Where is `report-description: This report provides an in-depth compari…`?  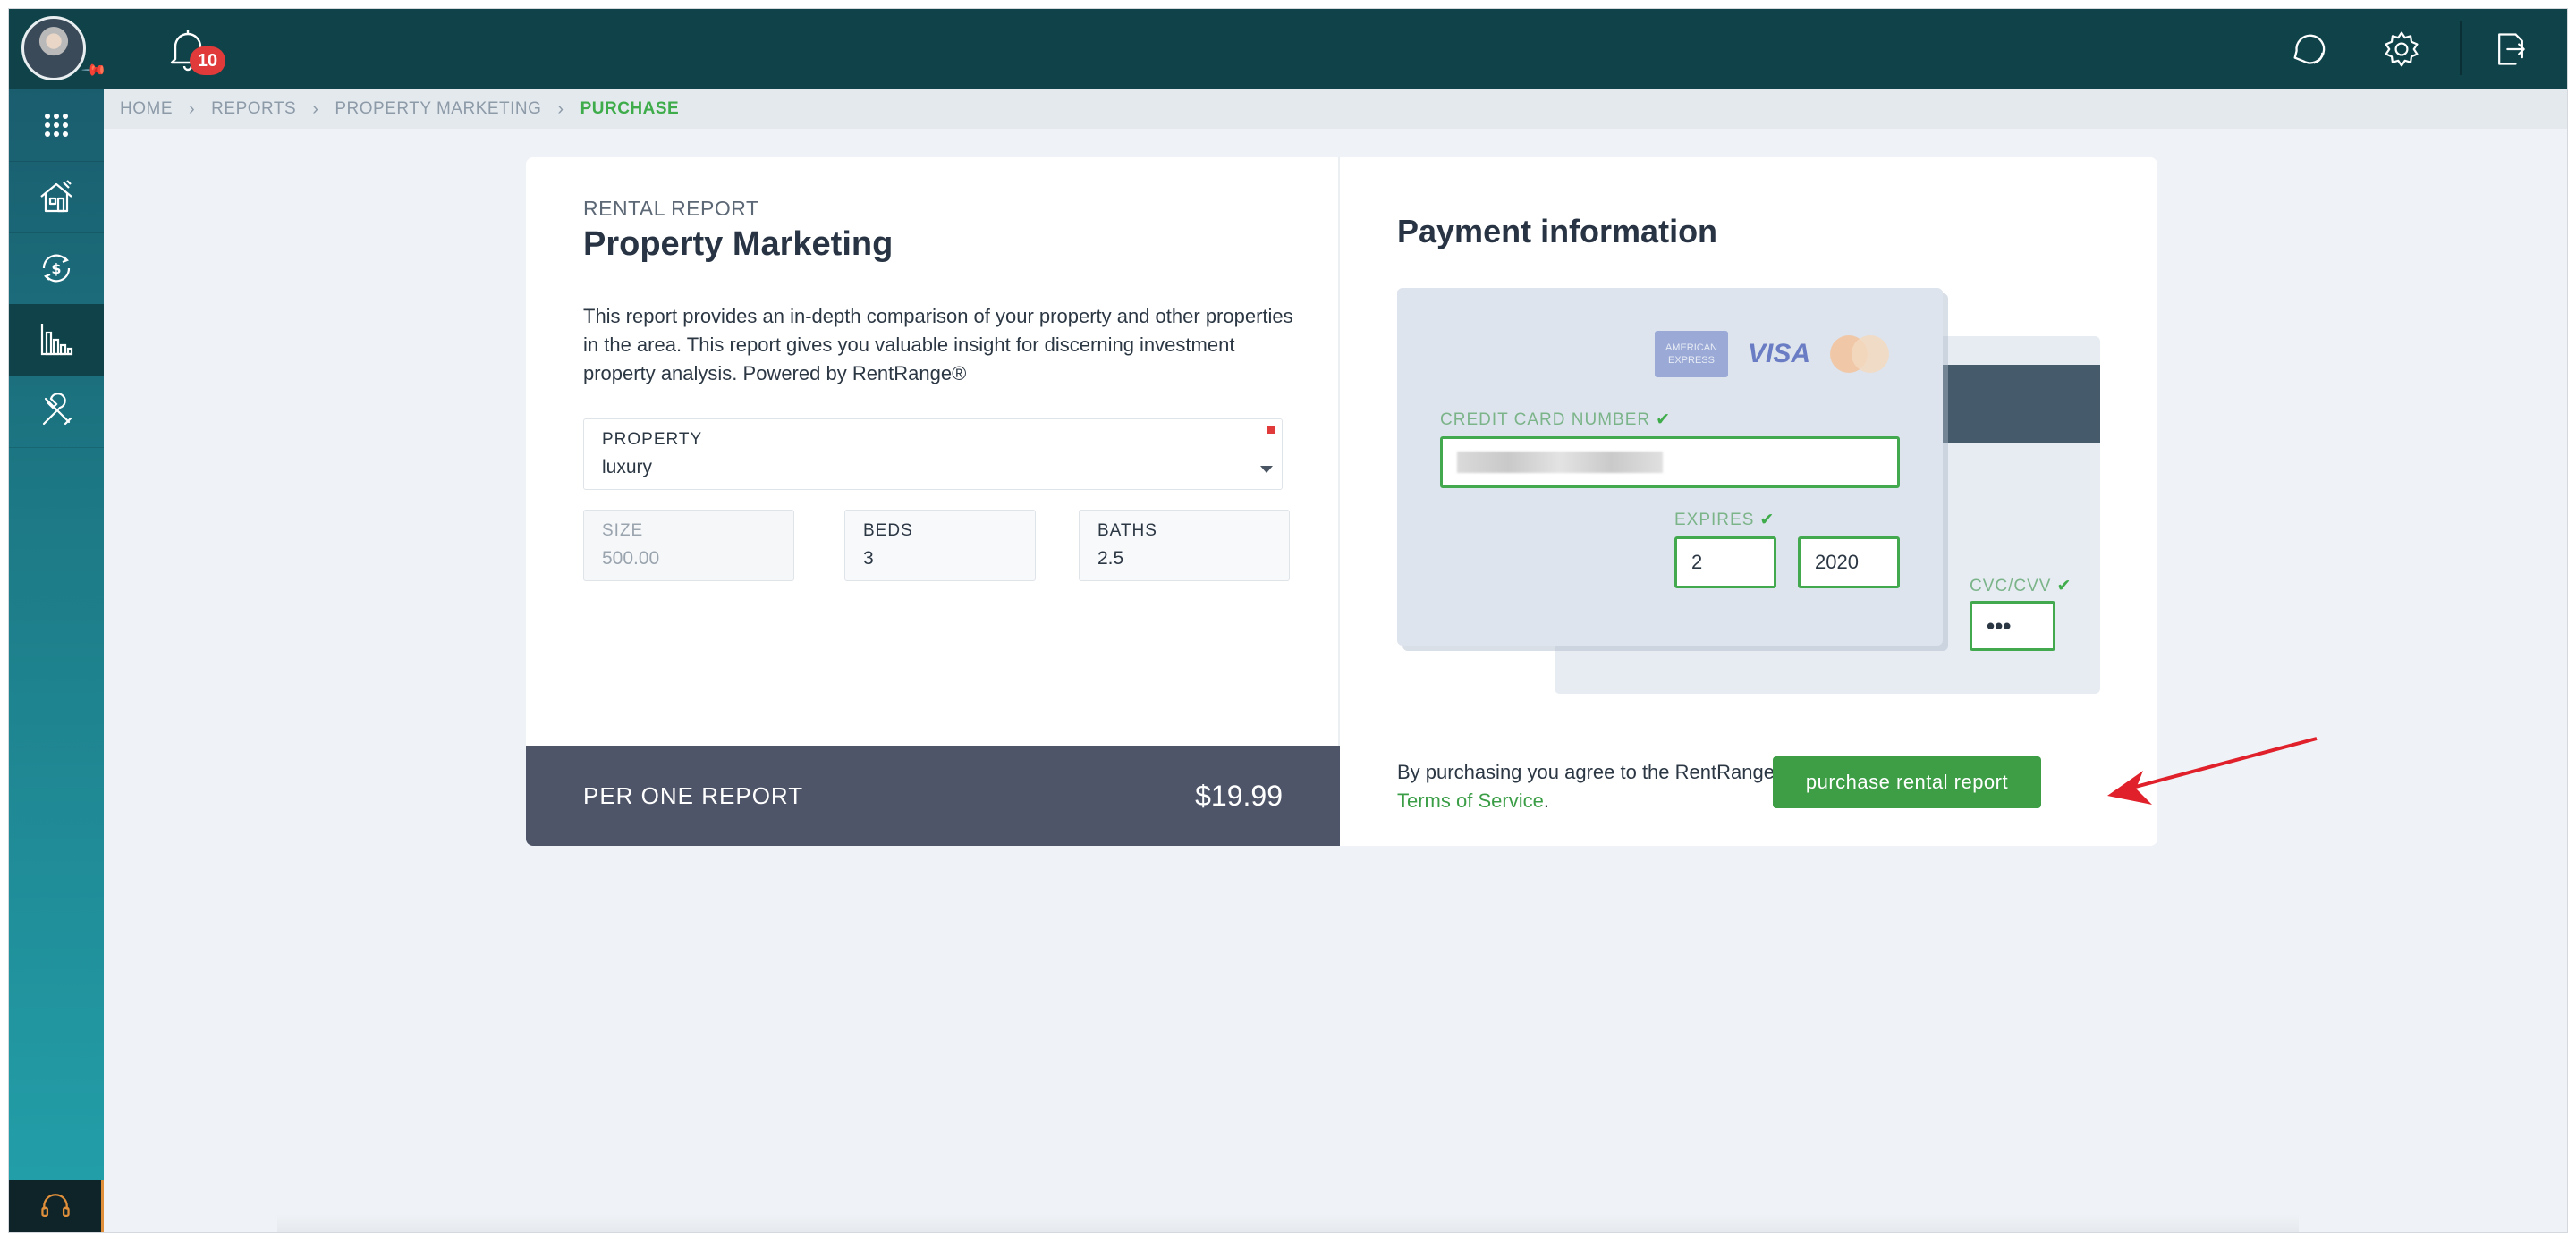
report-description: This report provides an in-depth compari… is located at coordinates (938, 344).